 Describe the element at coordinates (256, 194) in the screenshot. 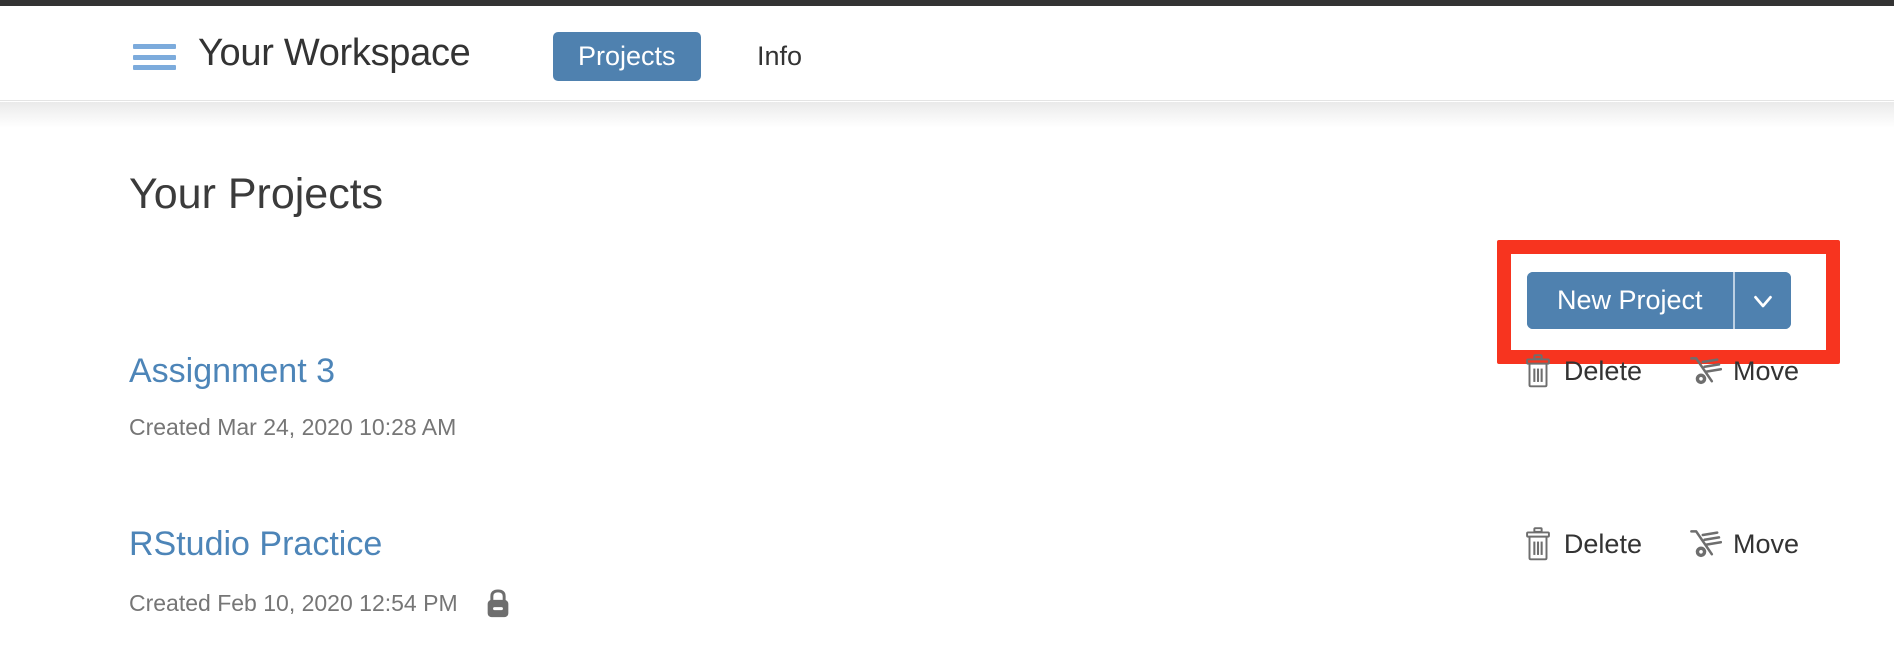

I see `page-title: Your Projects` at that location.